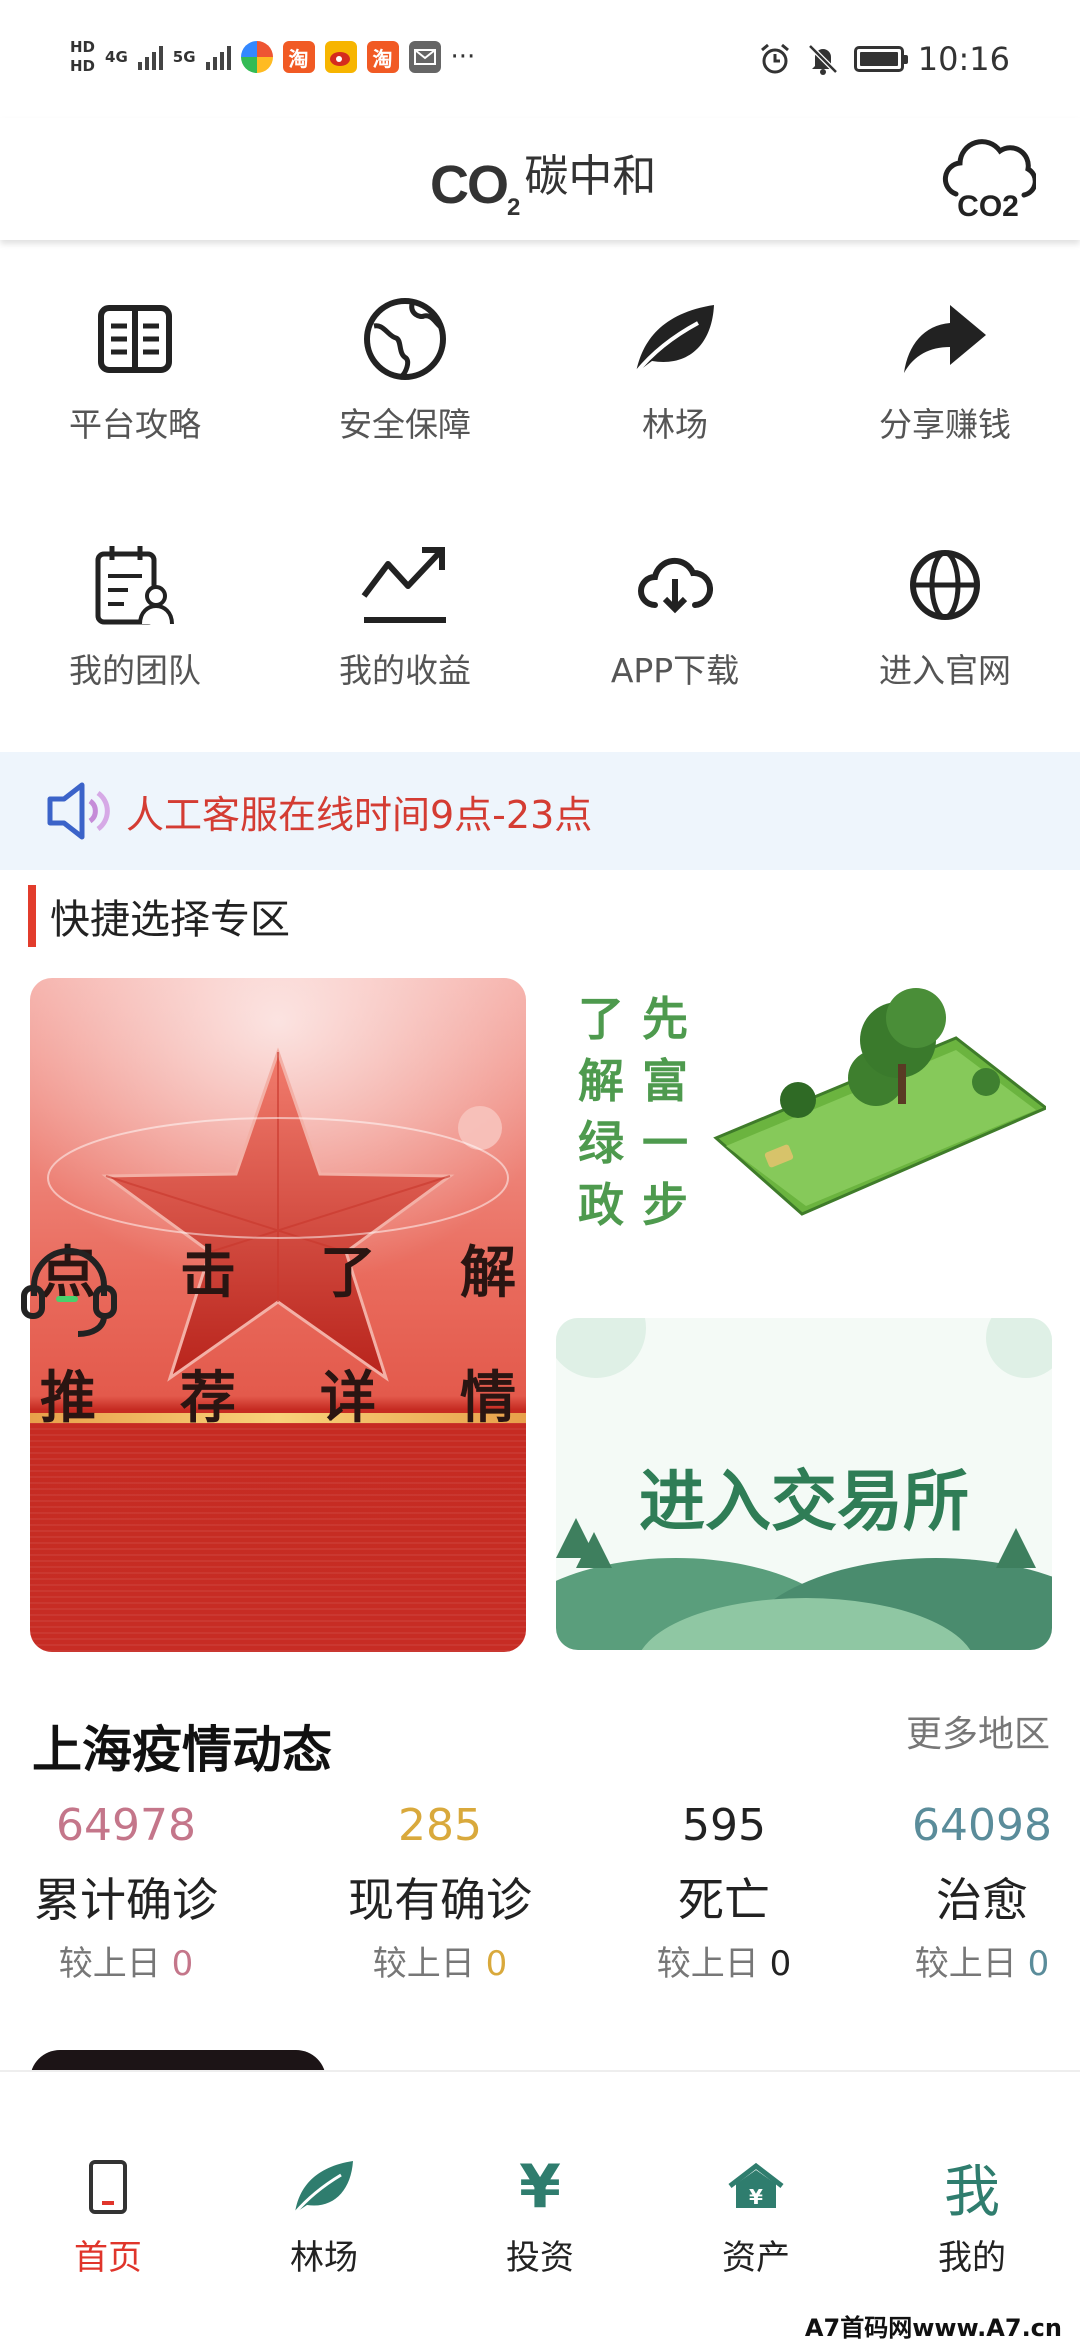  I want to click on banner-line-2: 推 荐 详 情, so click(278, 1393).